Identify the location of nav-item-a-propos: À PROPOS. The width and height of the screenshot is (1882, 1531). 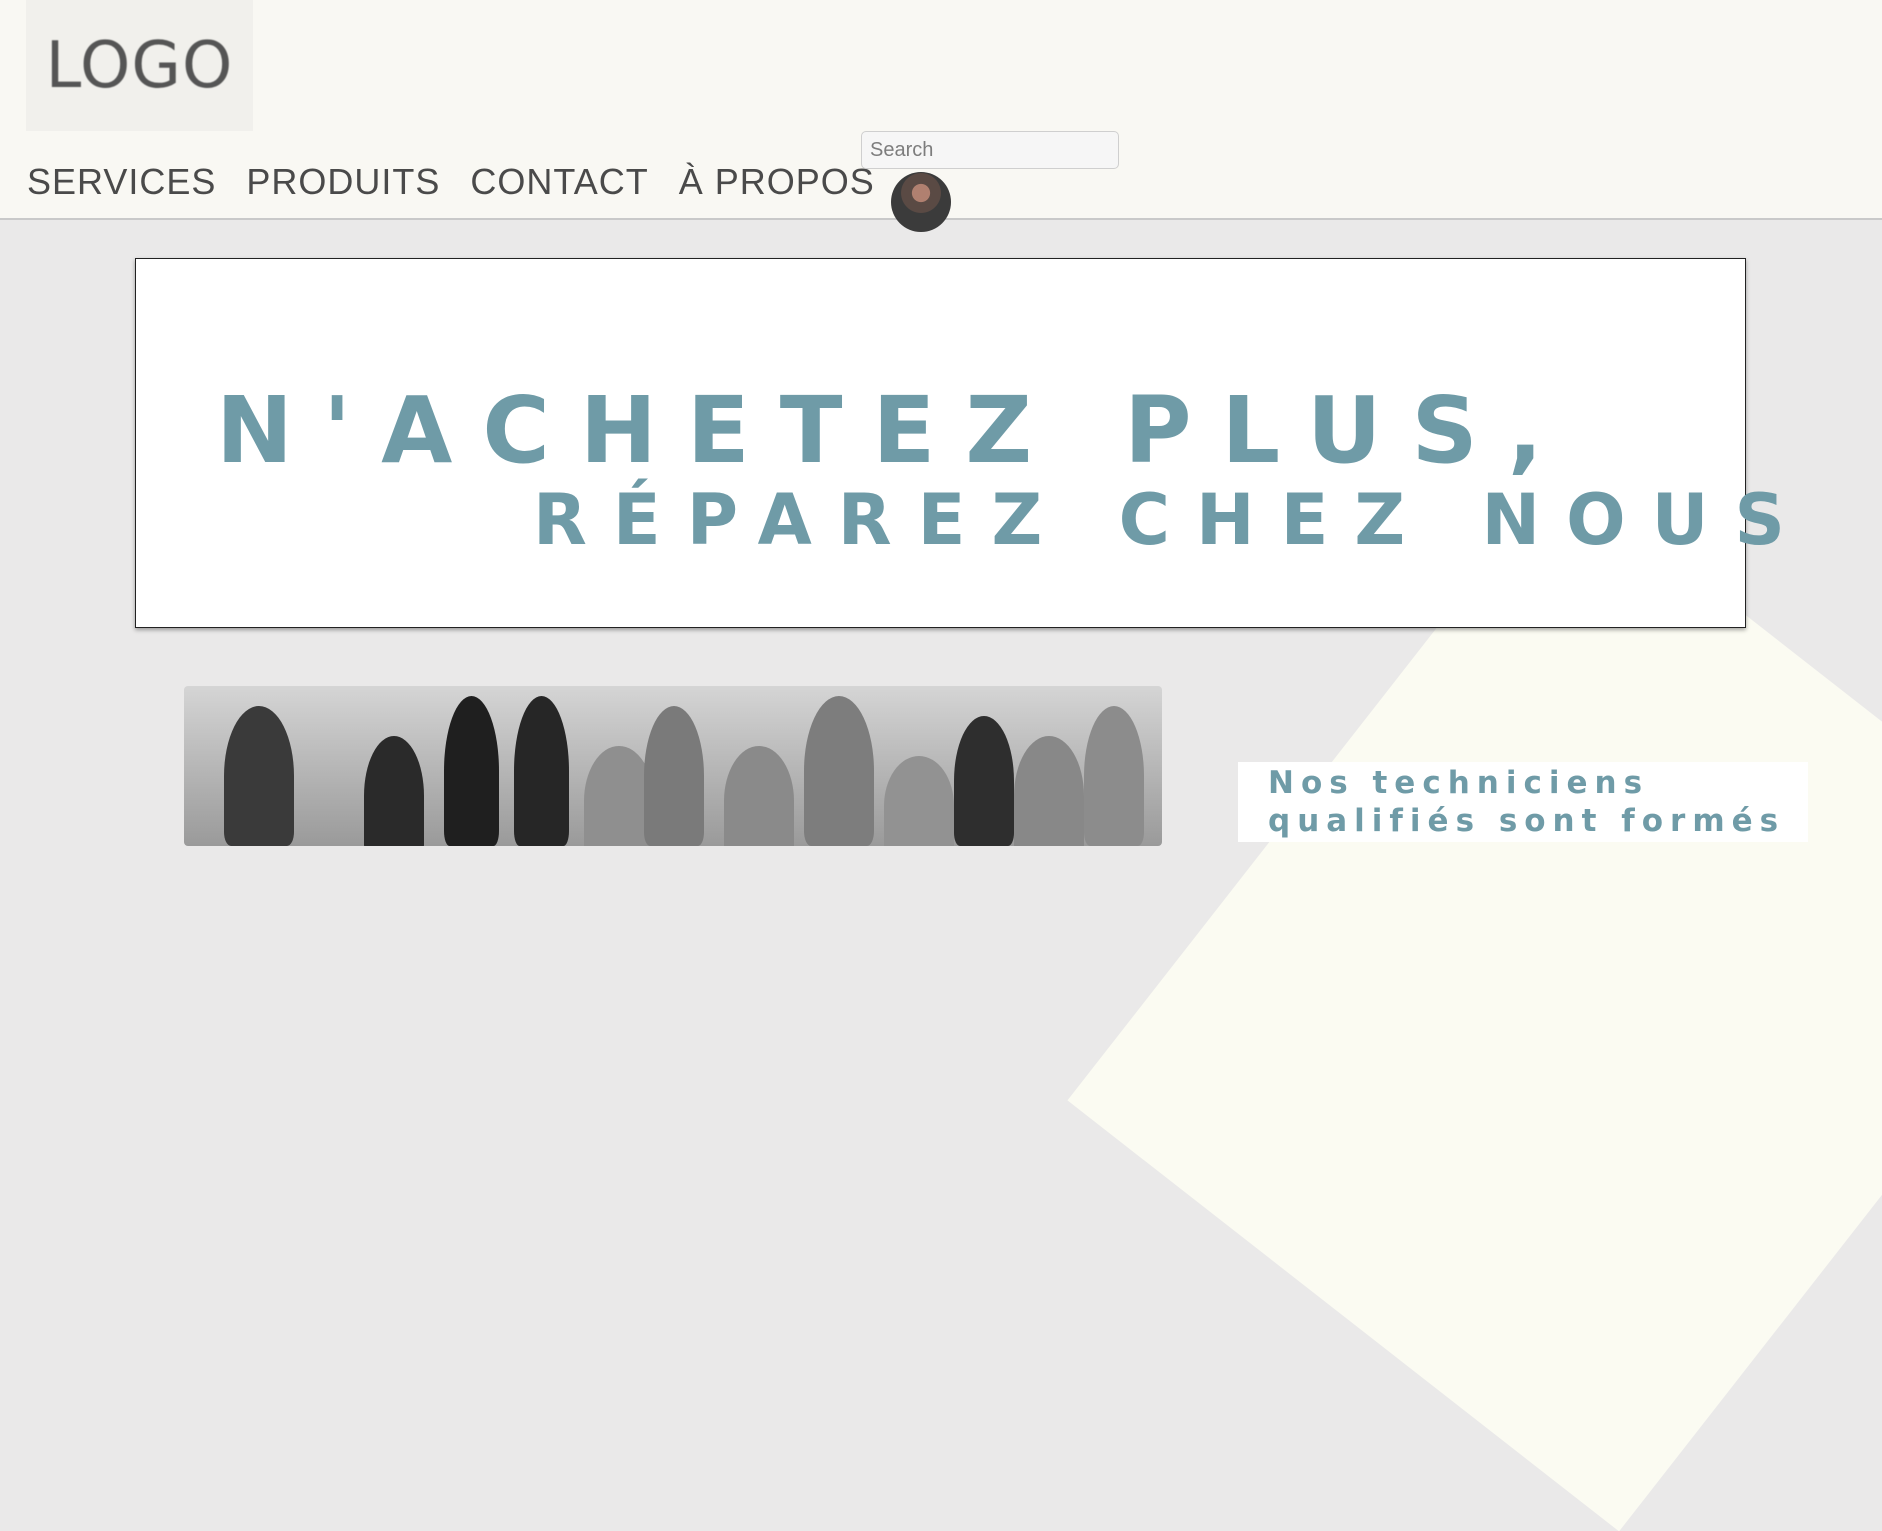
(777, 182).